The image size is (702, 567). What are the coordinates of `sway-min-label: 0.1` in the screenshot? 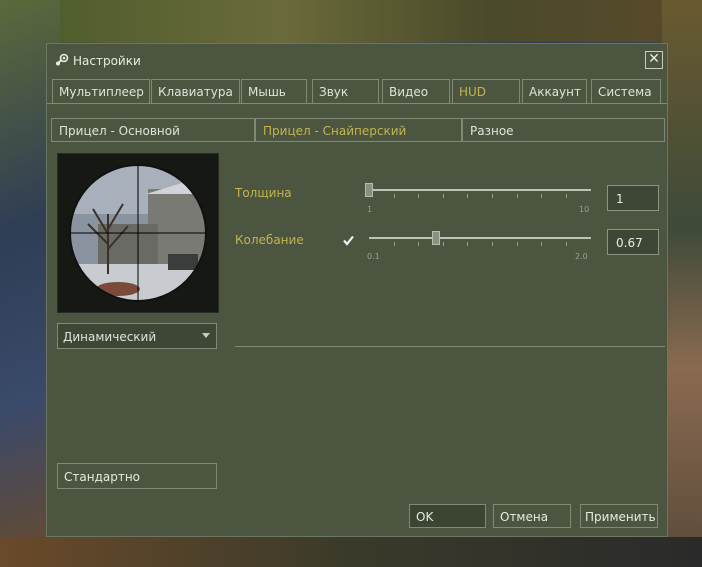 It's located at (373, 256).